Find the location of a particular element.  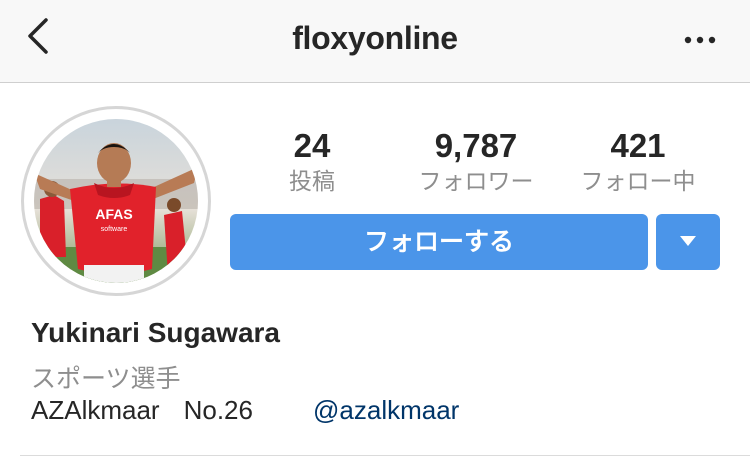

more-horizontal-icon is located at coordinates (700, 40).